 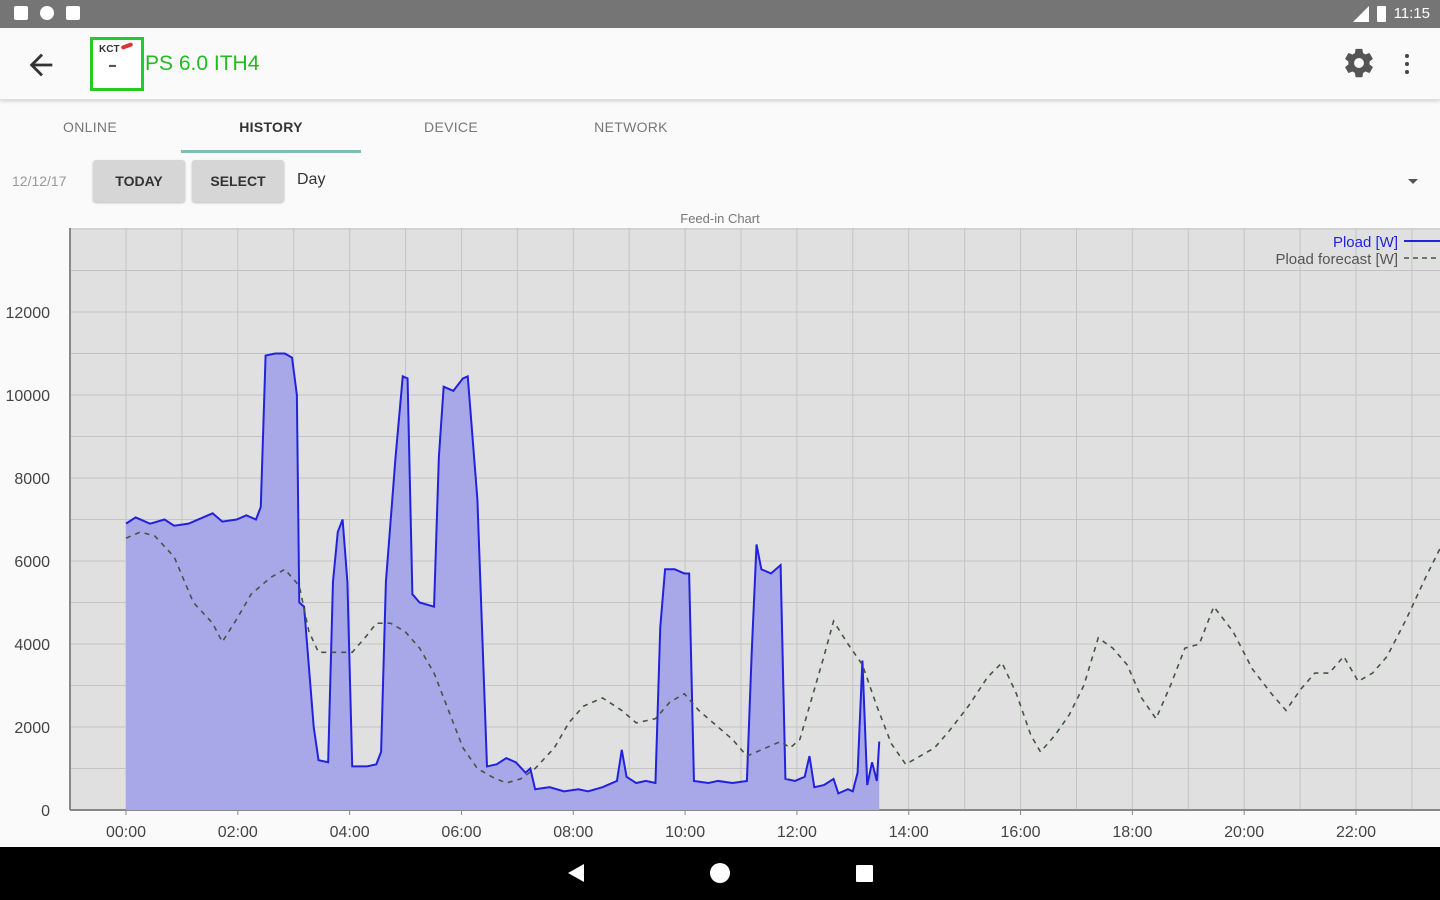 I want to click on y-tick-label: 10000, so click(x=28, y=396).